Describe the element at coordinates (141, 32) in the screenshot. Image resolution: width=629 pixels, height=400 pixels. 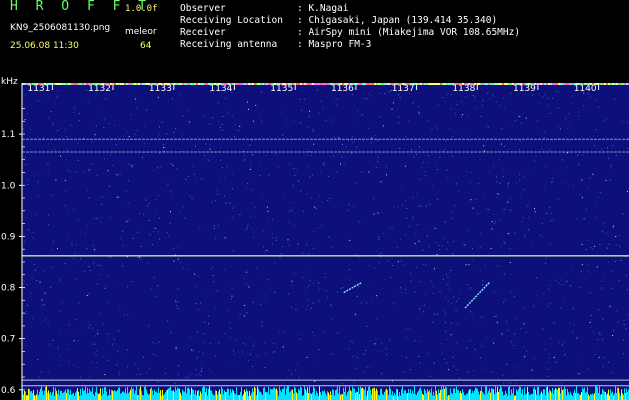
I see `file-unit: meleor` at that location.